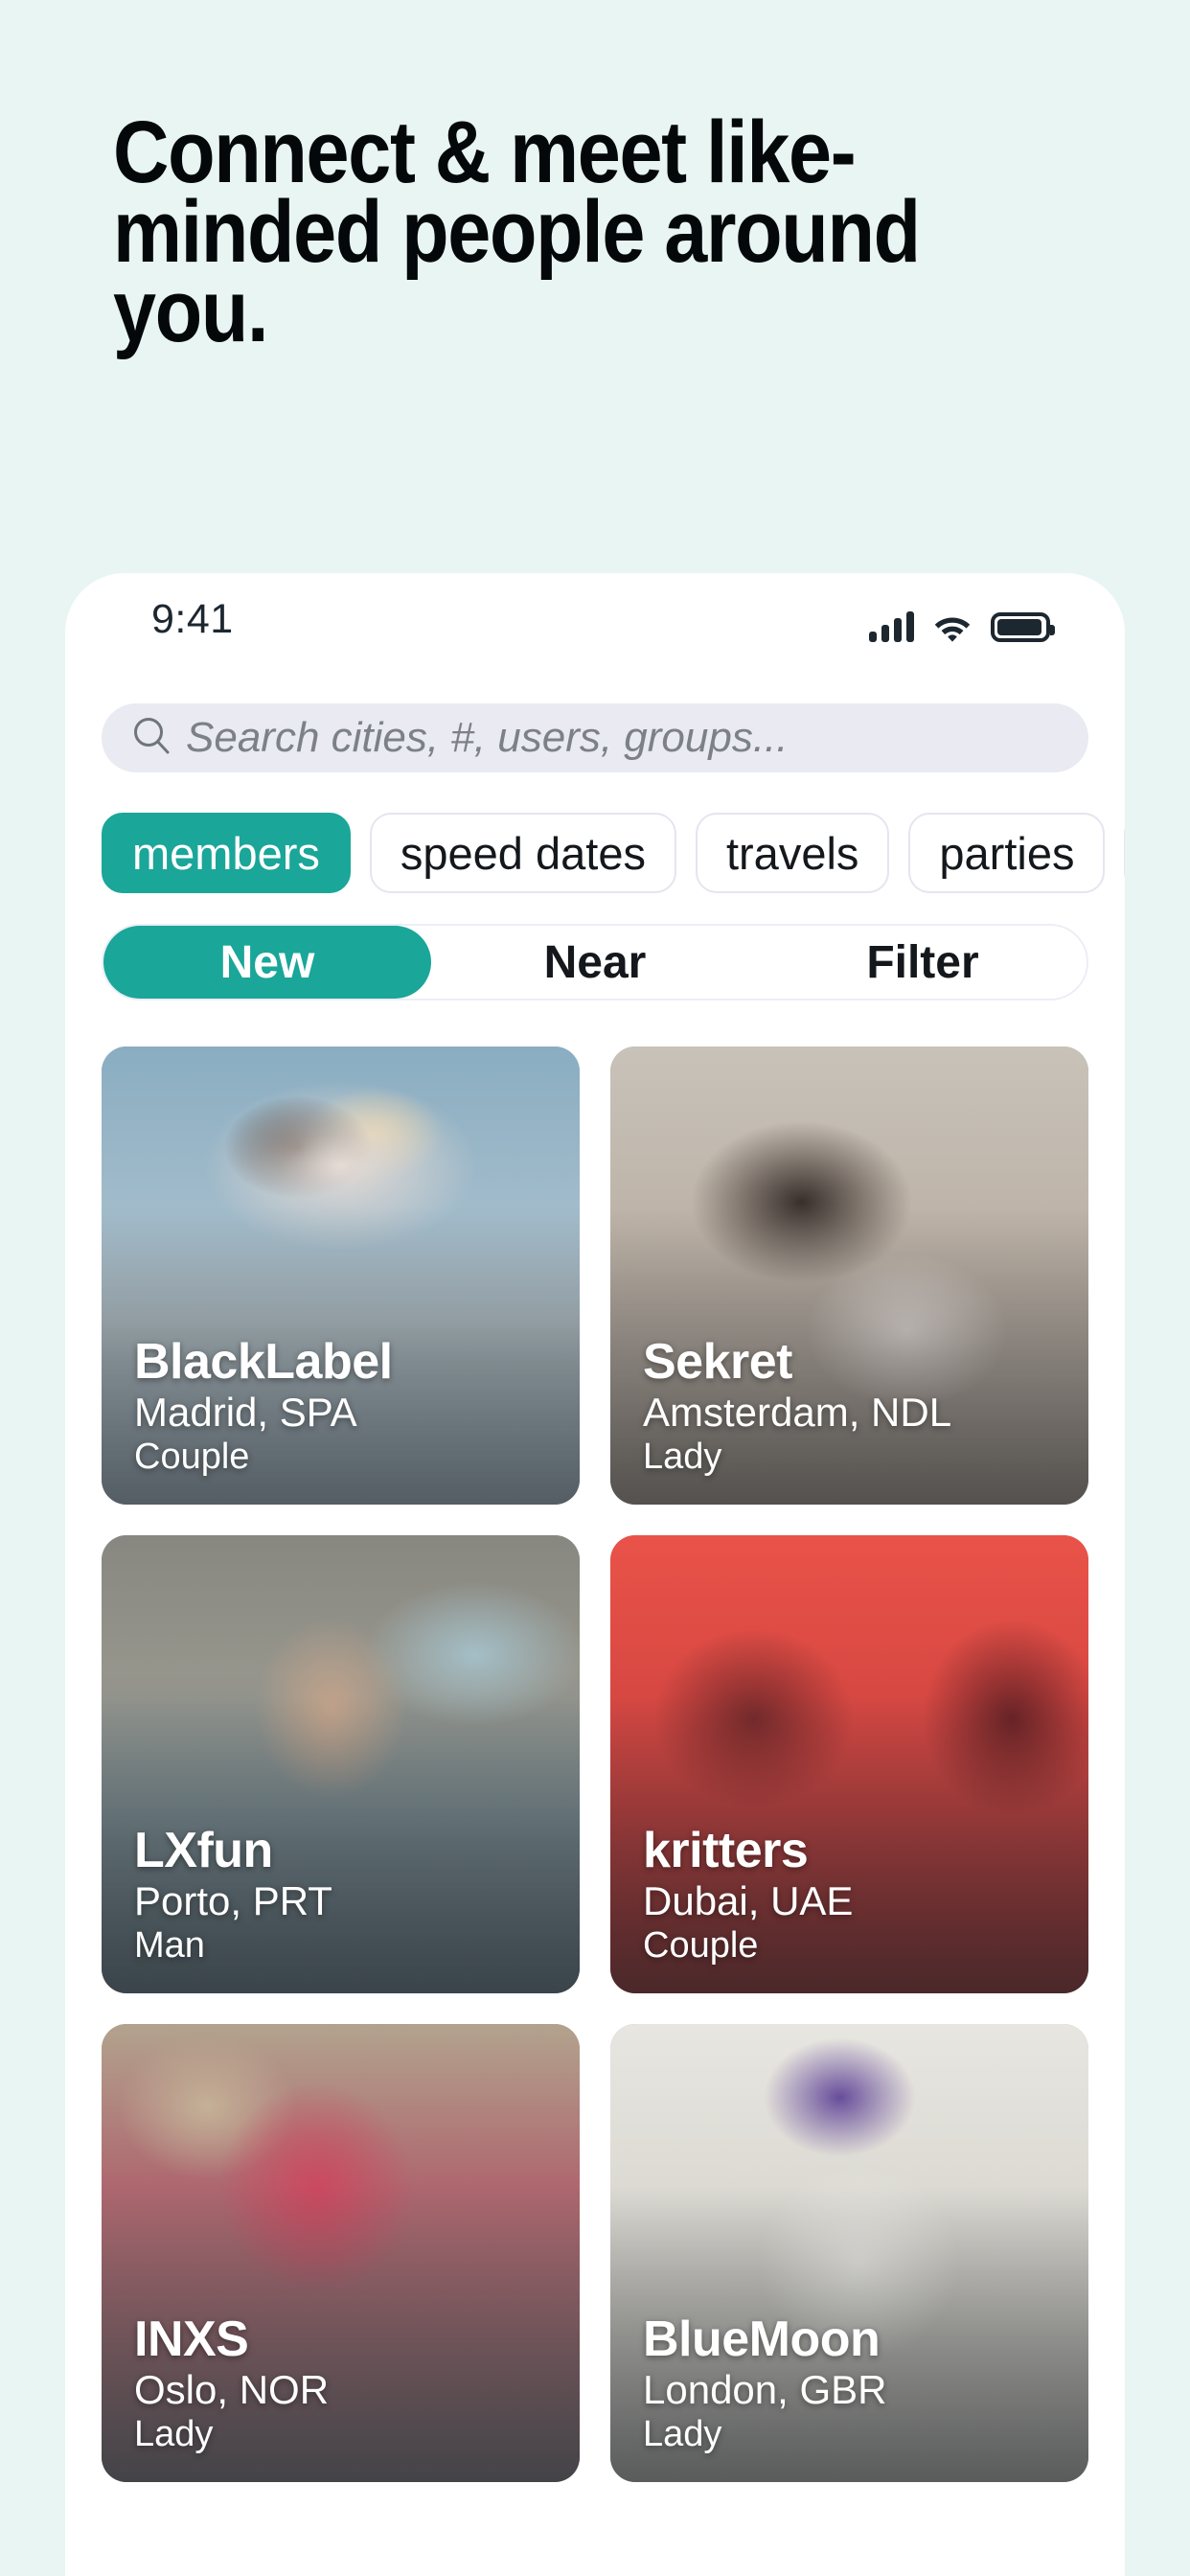 The image size is (1190, 2576). Describe the element at coordinates (595, 623) in the screenshot. I see `status-bar: 9:41` at that location.